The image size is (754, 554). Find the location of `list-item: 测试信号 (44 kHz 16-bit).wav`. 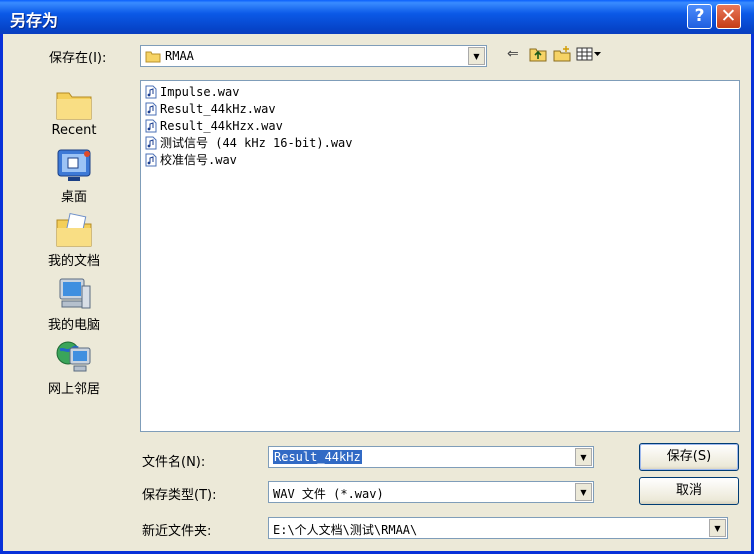

list-item: 测试信号 (44 kHz 16-bit).wav is located at coordinates (249, 142).